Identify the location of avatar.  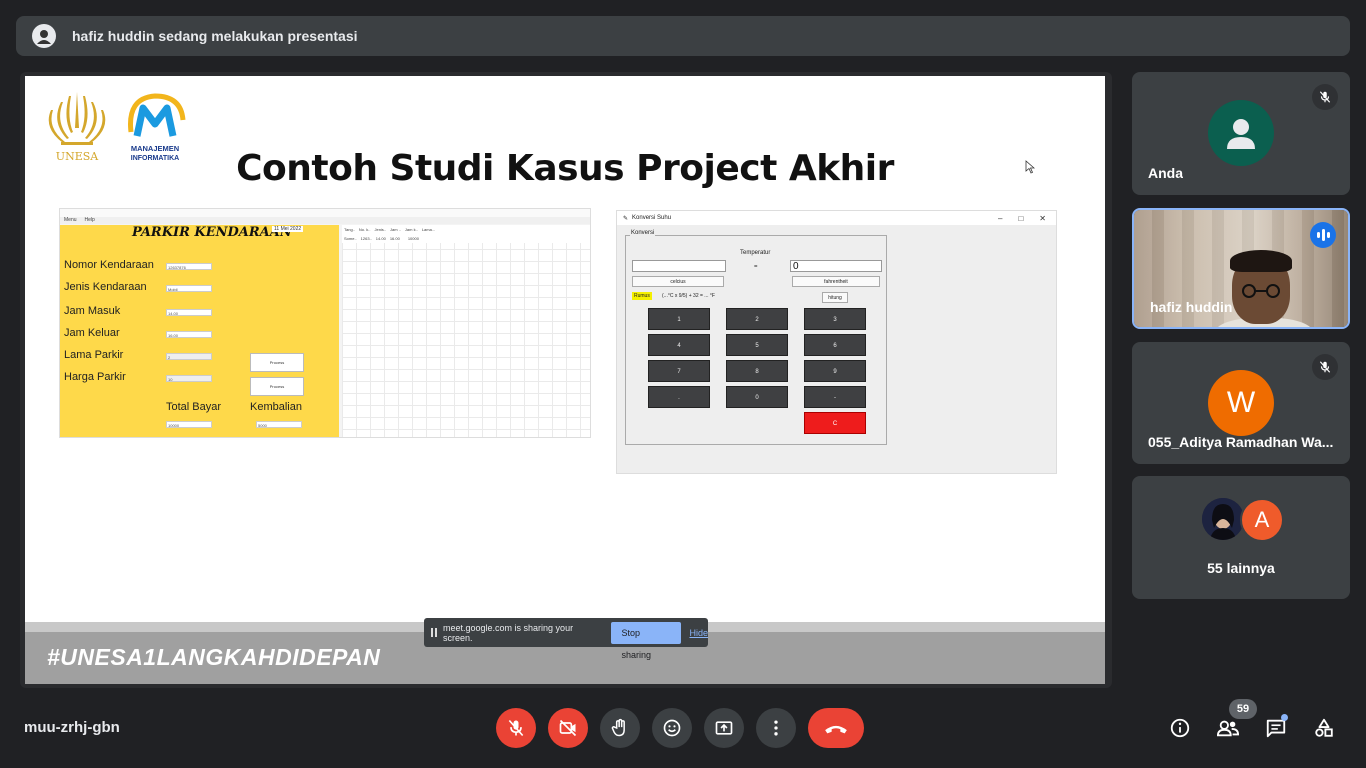
(1241, 133).